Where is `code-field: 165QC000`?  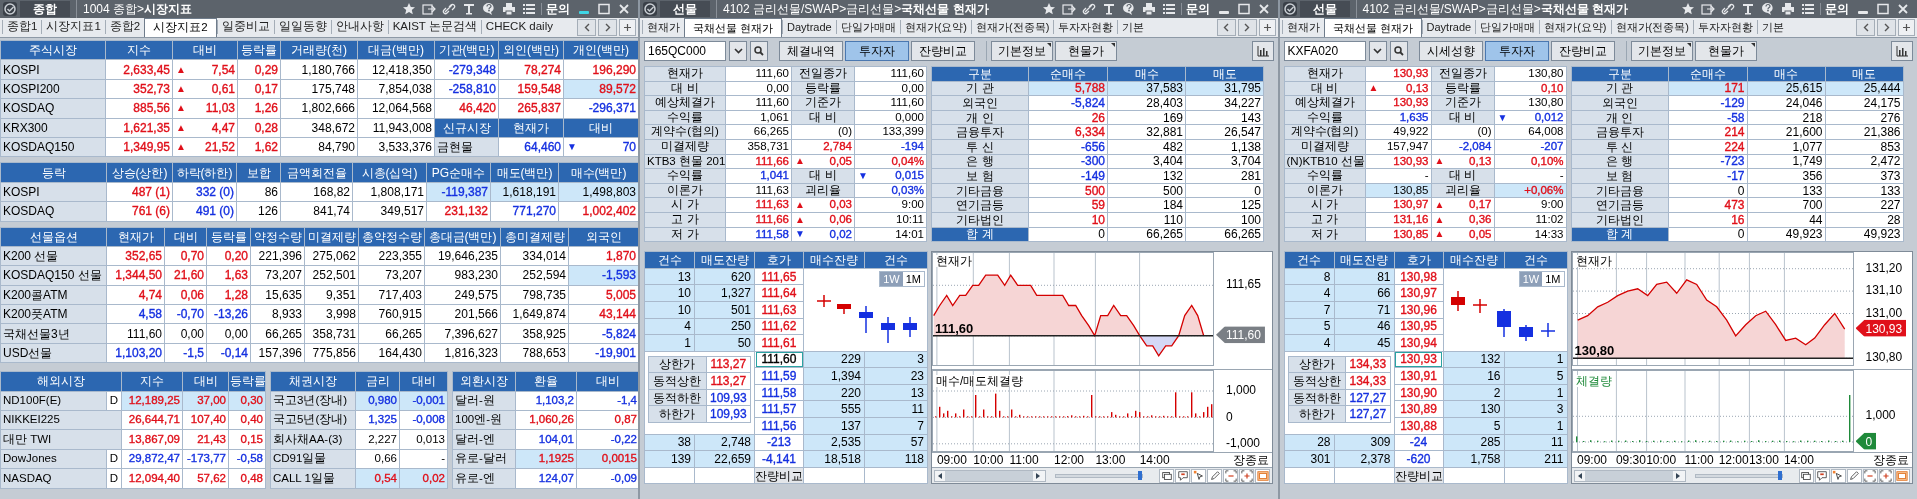
code-field: 165QC000 is located at coordinates (685, 51).